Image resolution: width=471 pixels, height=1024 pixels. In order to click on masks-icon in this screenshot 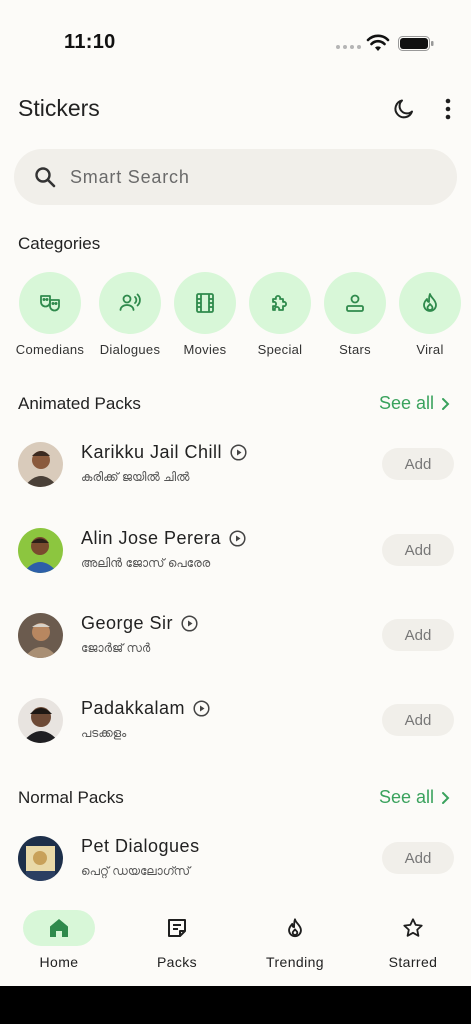, I will do `click(50, 303)`.